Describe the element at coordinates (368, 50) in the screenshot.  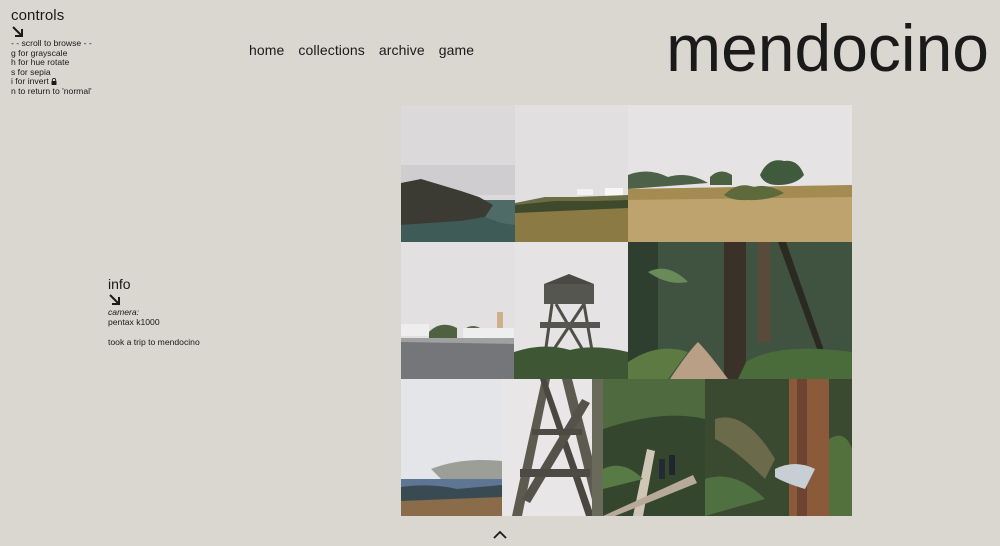
I see `main-nav: home collections archive game` at that location.